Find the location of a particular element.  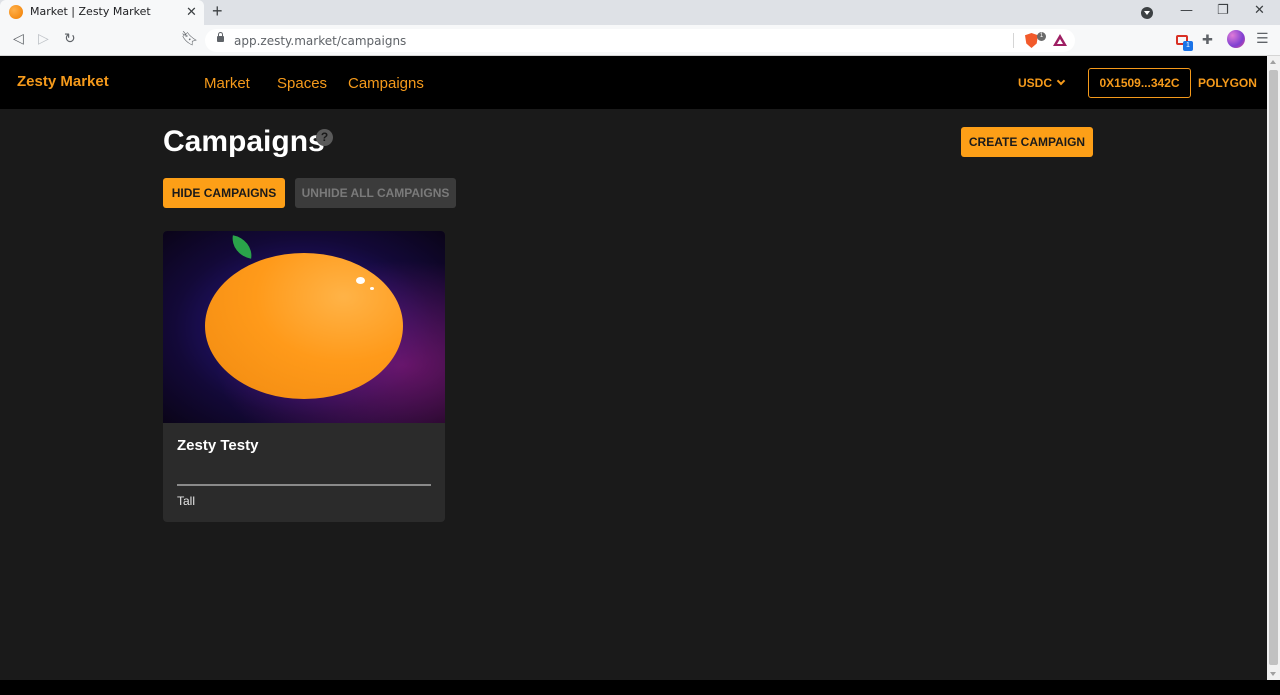

close-window-icon: ✕ is located at coordinates (1259, 10).